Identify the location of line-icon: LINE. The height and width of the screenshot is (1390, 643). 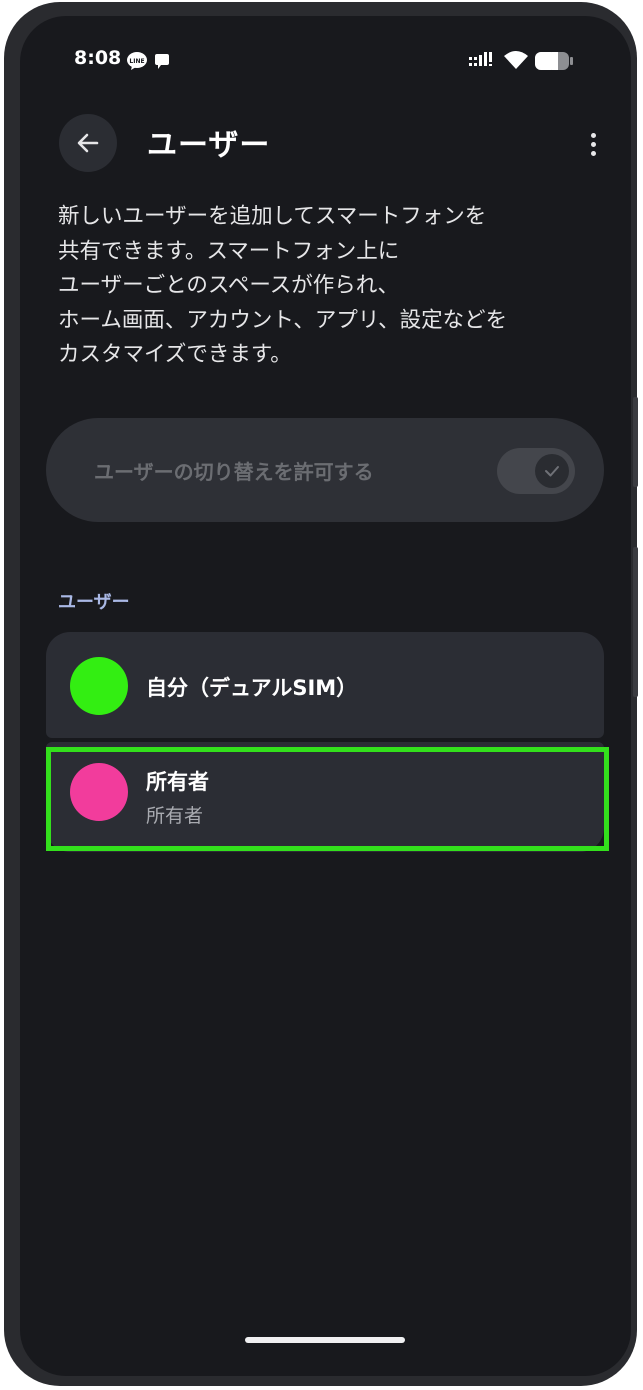
(137, 63).